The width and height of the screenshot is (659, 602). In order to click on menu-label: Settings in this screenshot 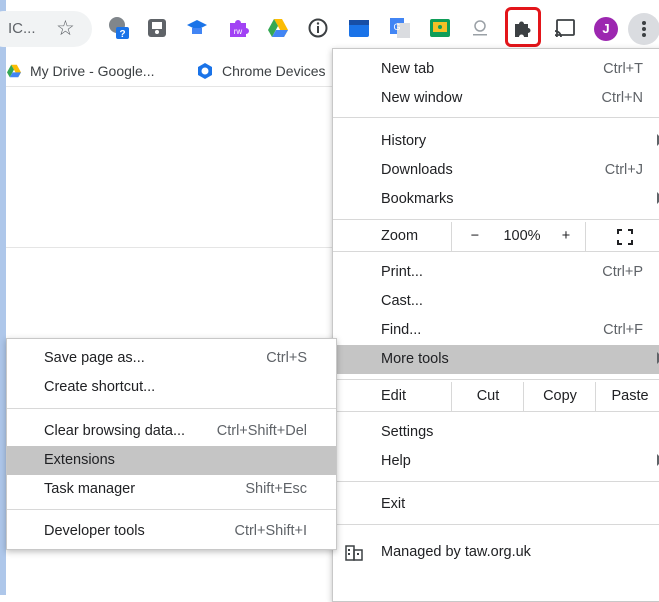, I will do `click(407, 432)`.